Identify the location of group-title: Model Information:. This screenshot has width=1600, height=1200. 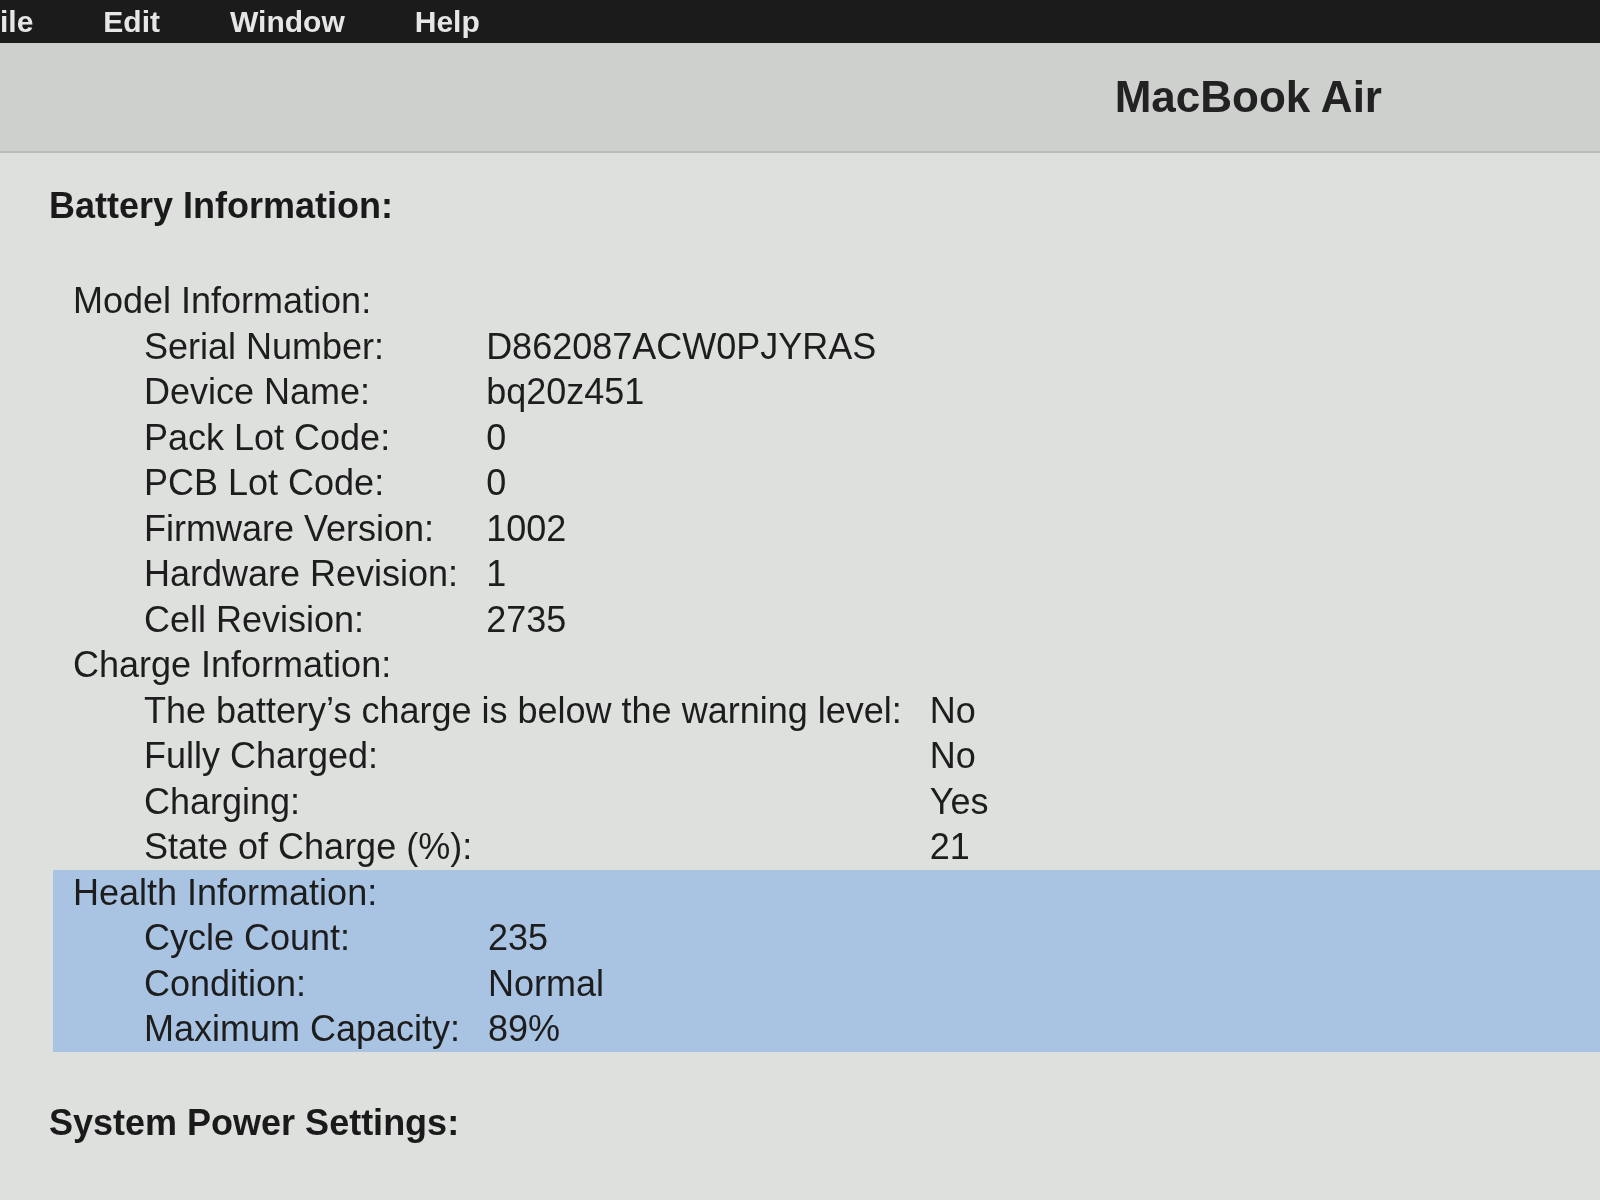
(222, 301).